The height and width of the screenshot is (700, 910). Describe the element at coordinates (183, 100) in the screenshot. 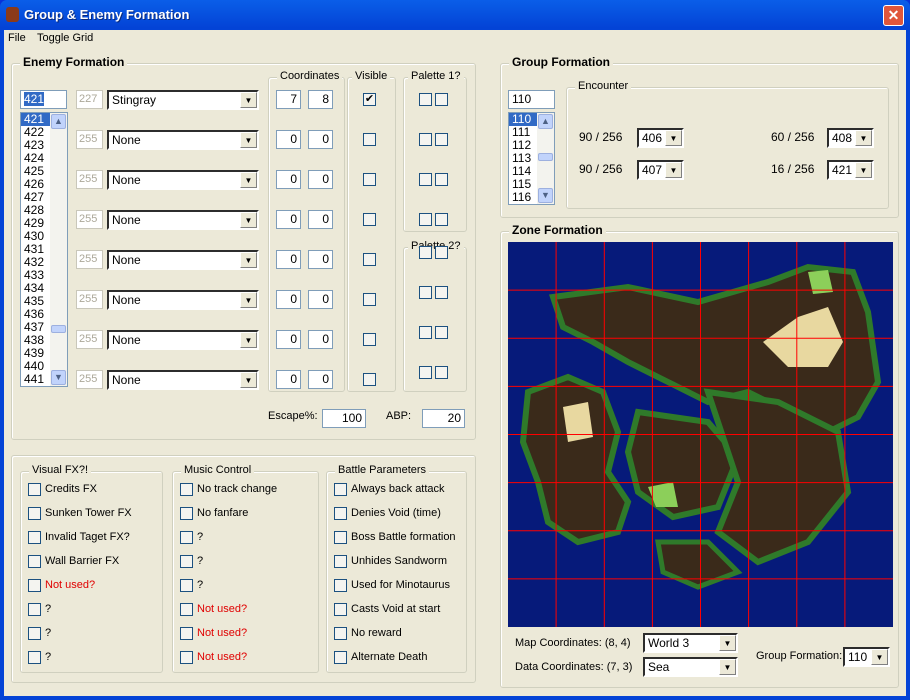

I see `enemy-select: Stingray ▼` at that location.